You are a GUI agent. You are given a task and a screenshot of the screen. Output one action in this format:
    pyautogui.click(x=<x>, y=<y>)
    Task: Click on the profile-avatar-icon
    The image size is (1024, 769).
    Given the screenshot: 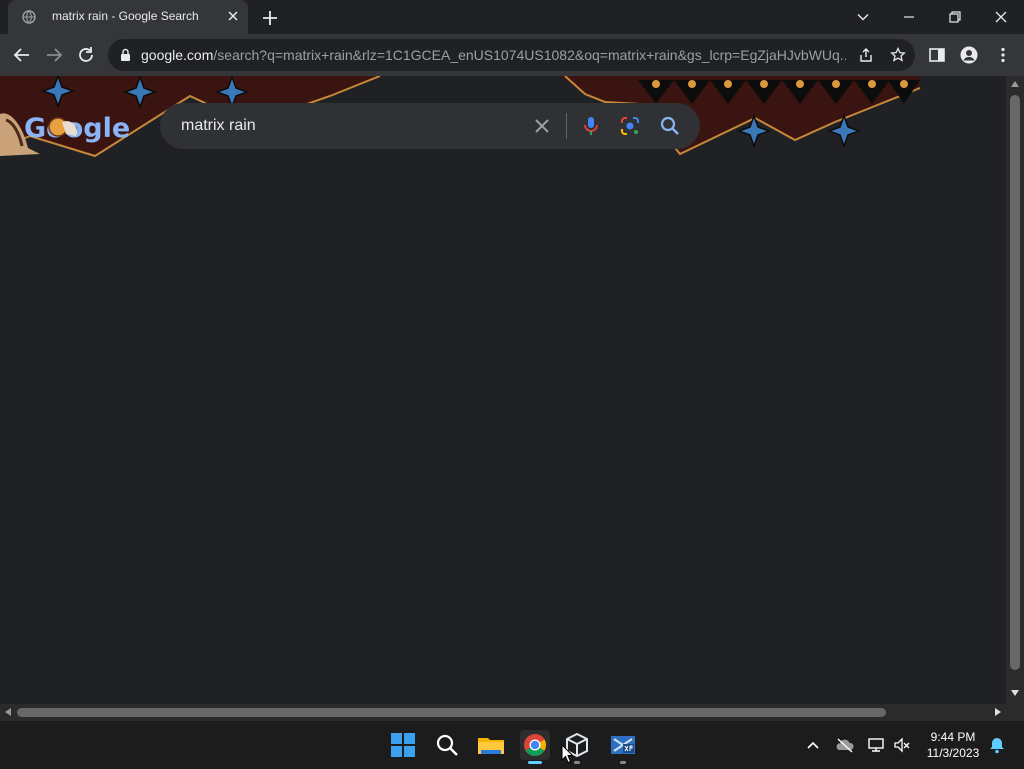 What is the action you would take?
    pyautogui.click(x=969, y=55)
    